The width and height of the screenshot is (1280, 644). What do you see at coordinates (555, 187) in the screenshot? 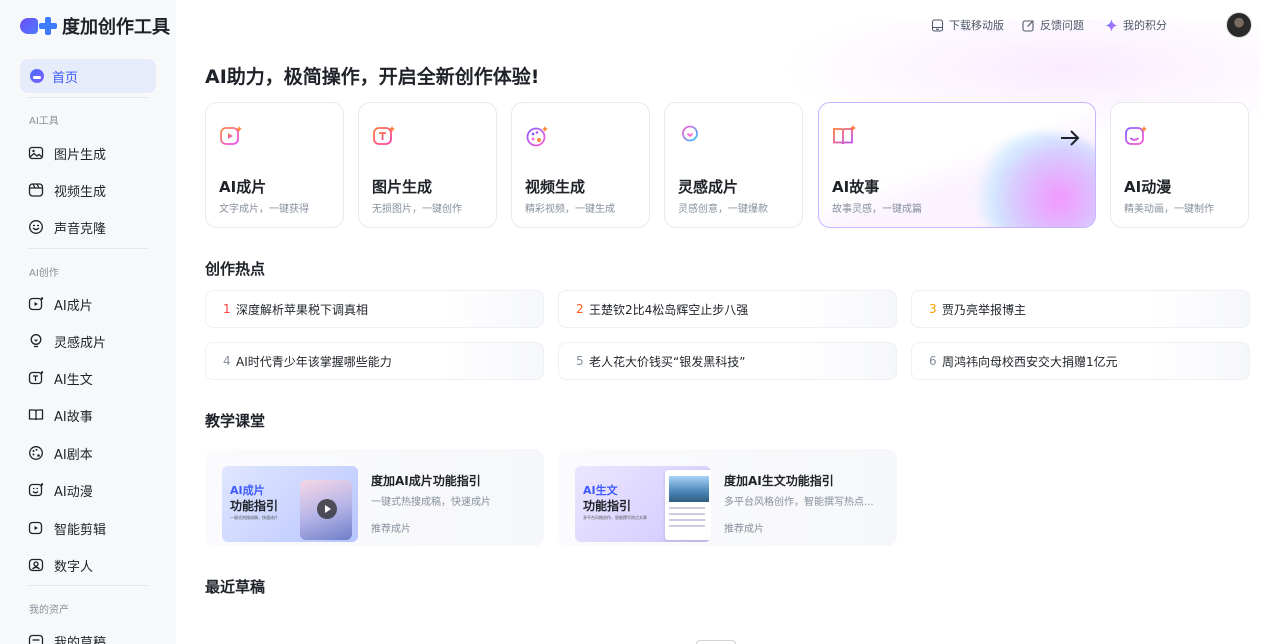
I see `feature-card-title: 视频生成` at bounding box center [555, 187].